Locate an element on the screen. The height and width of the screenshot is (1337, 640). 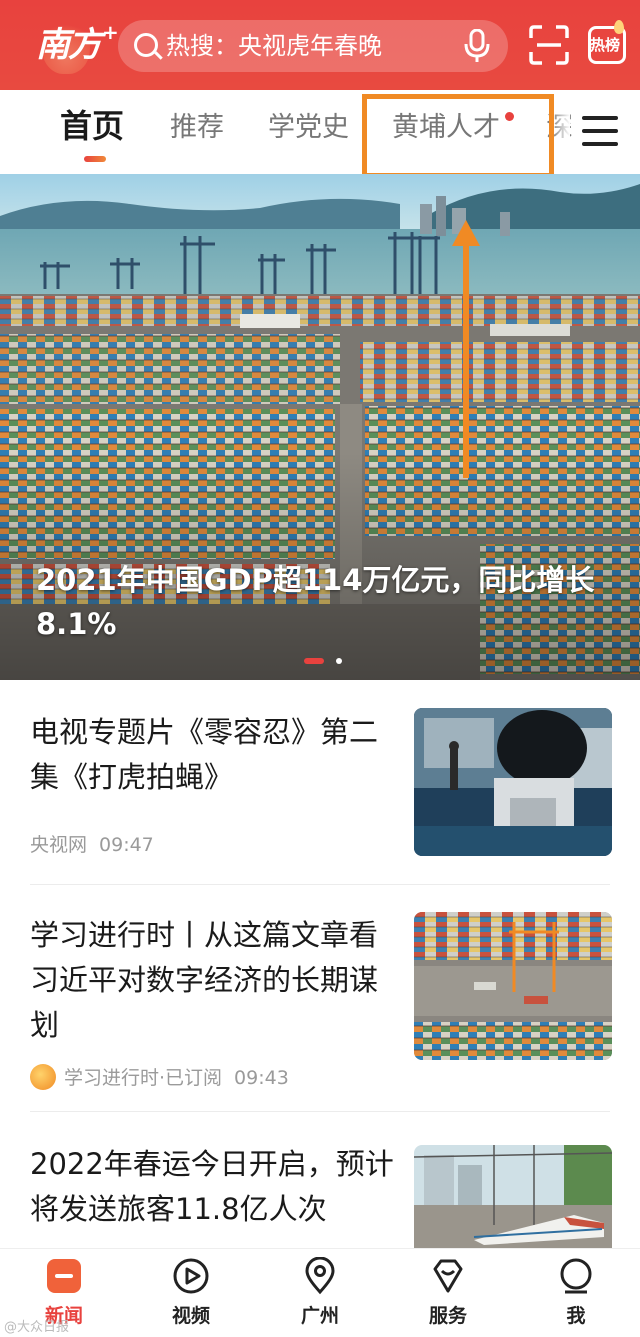
news-icon is located at coordinates (64, 1276).